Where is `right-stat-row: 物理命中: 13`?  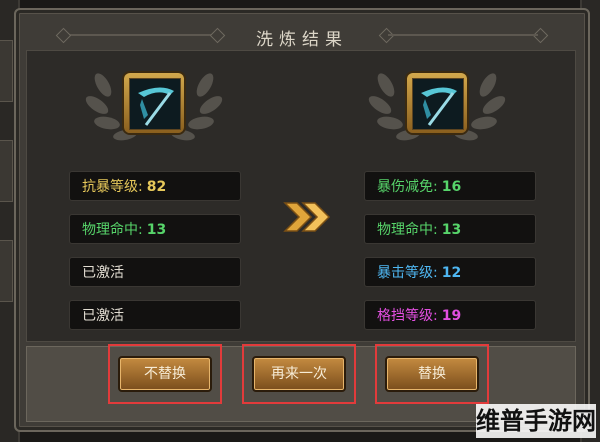 right-stat-row: 物理命中: 13 is located at coordinates (450, 229).